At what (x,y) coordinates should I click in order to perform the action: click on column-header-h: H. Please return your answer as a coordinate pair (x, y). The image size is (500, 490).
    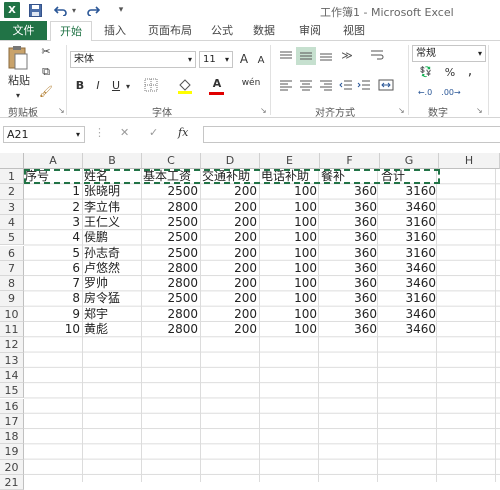
    Looking at the image, I should click on (469, 161).